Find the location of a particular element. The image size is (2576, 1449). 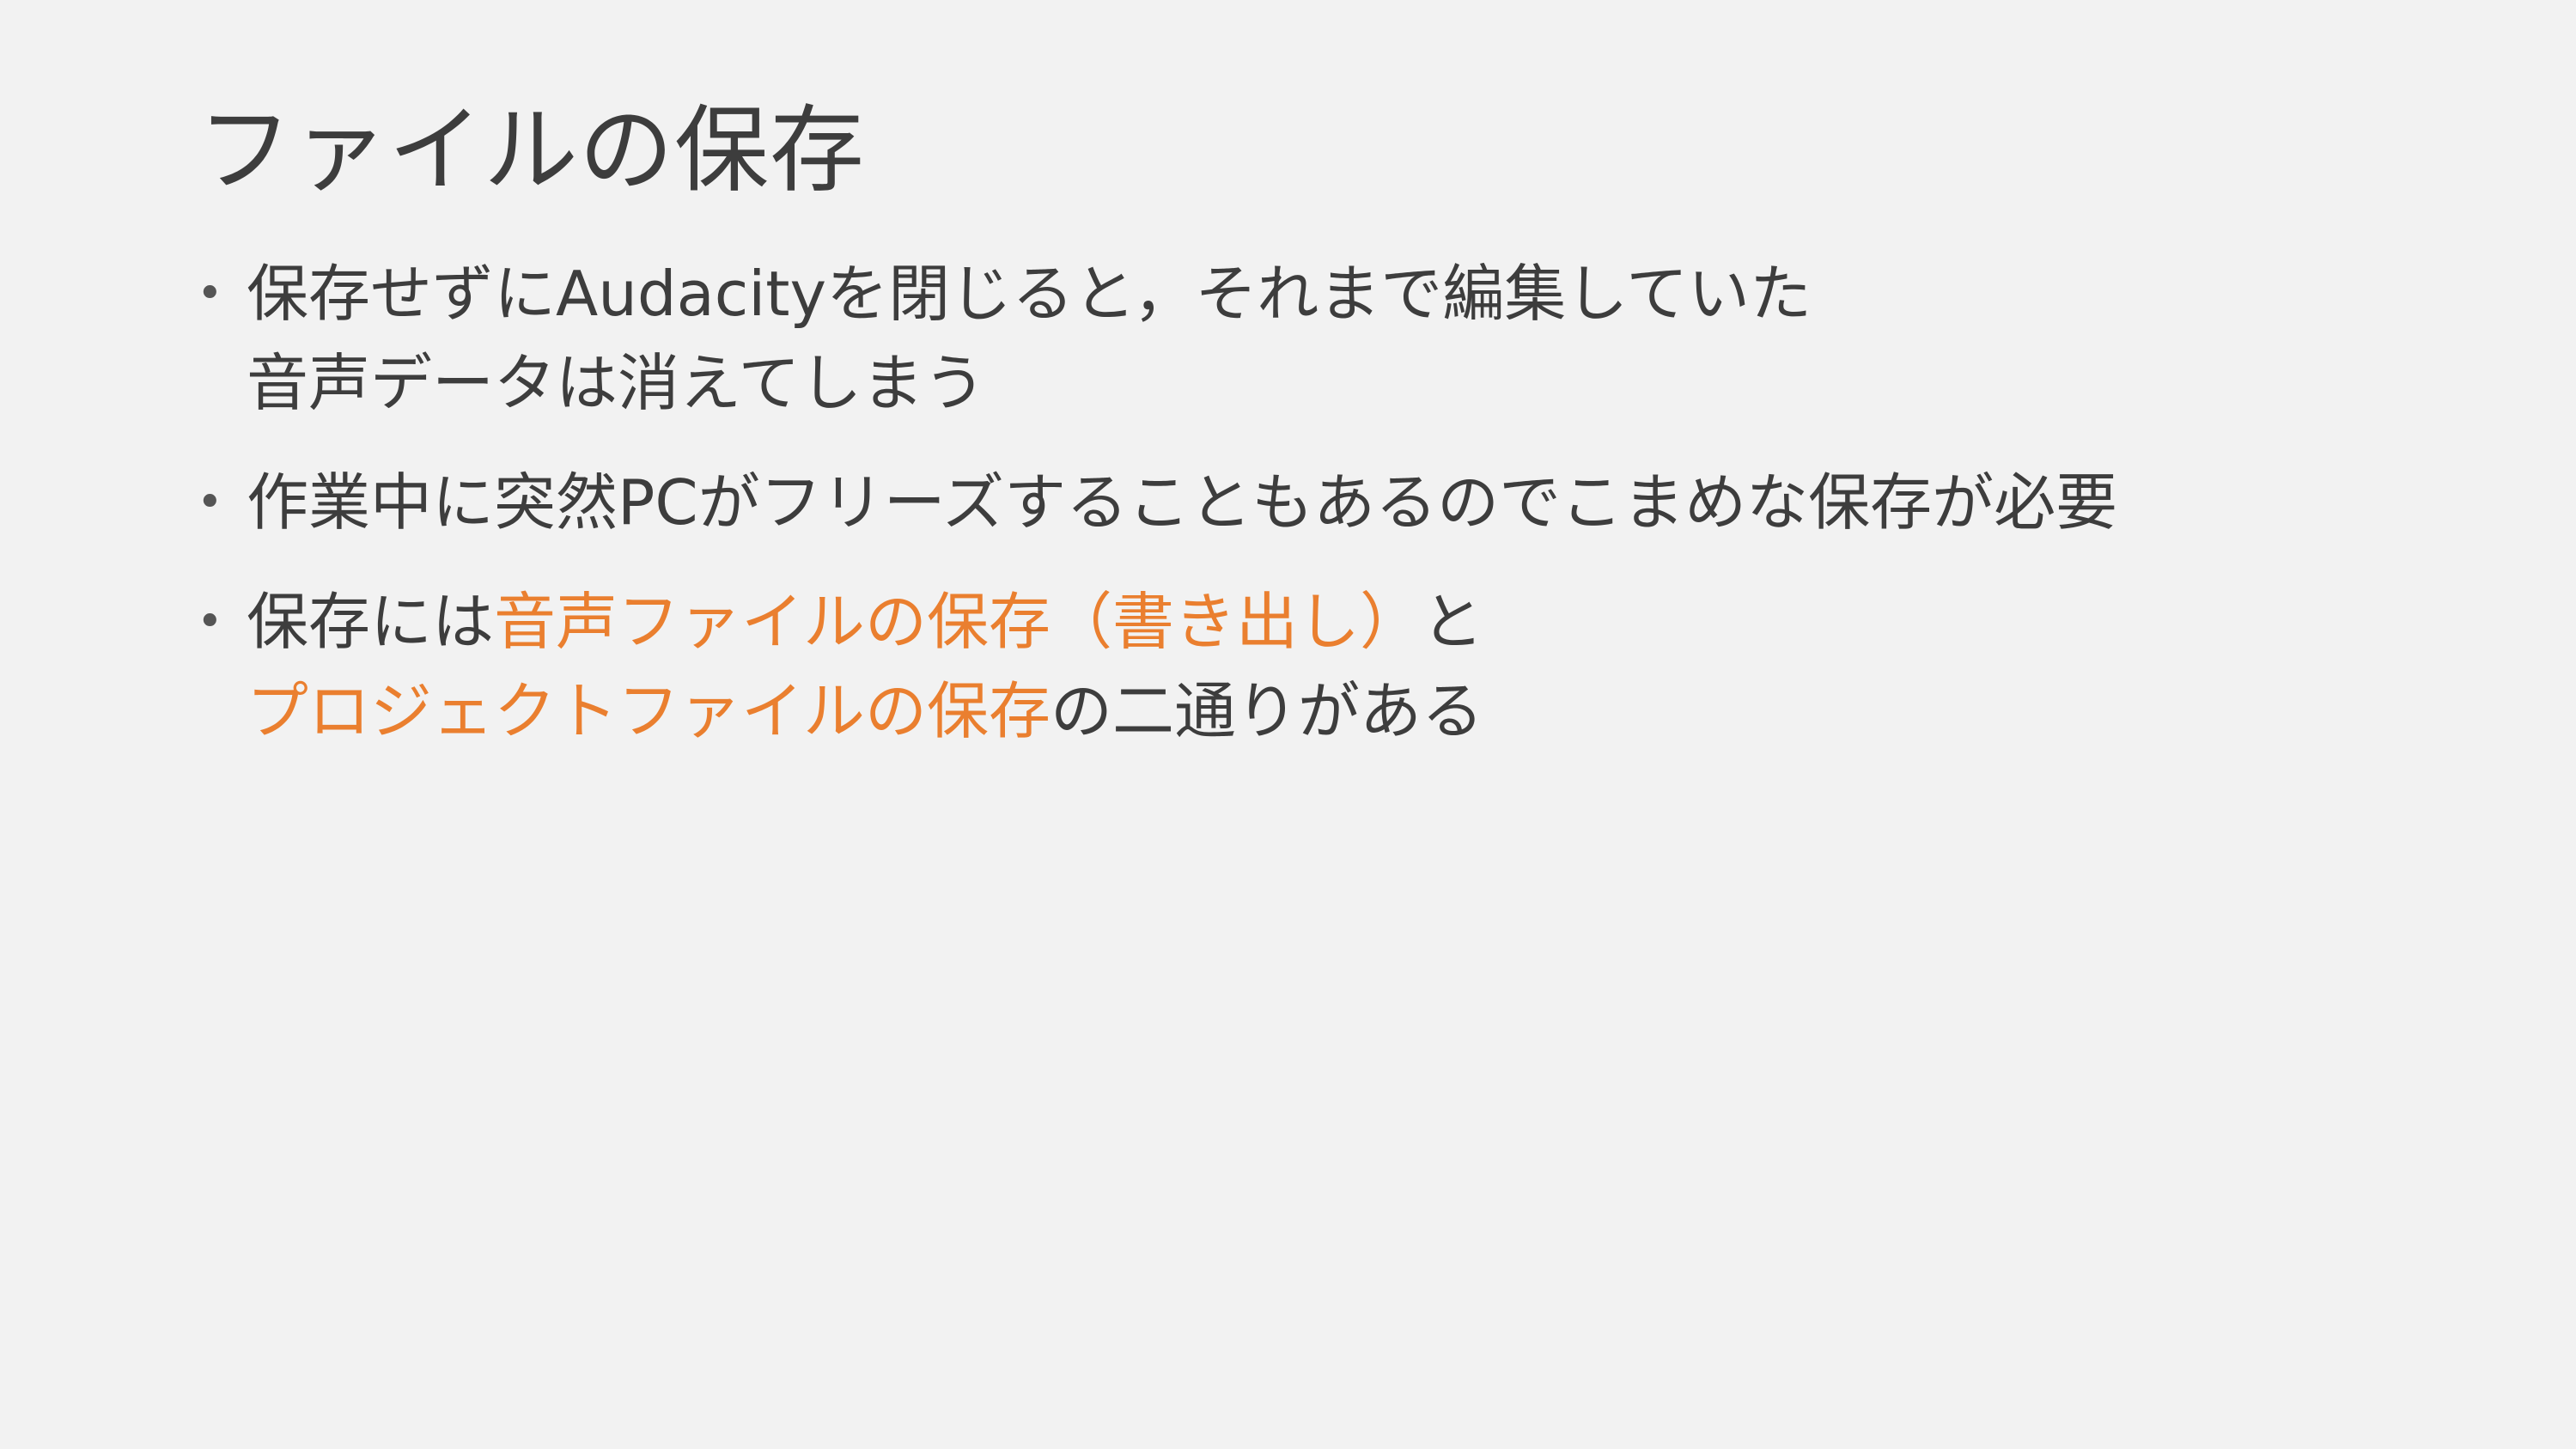

bullet-text-line: プロジェクトファイルの保存の二通りがある is located at coordinates (1182, 711).